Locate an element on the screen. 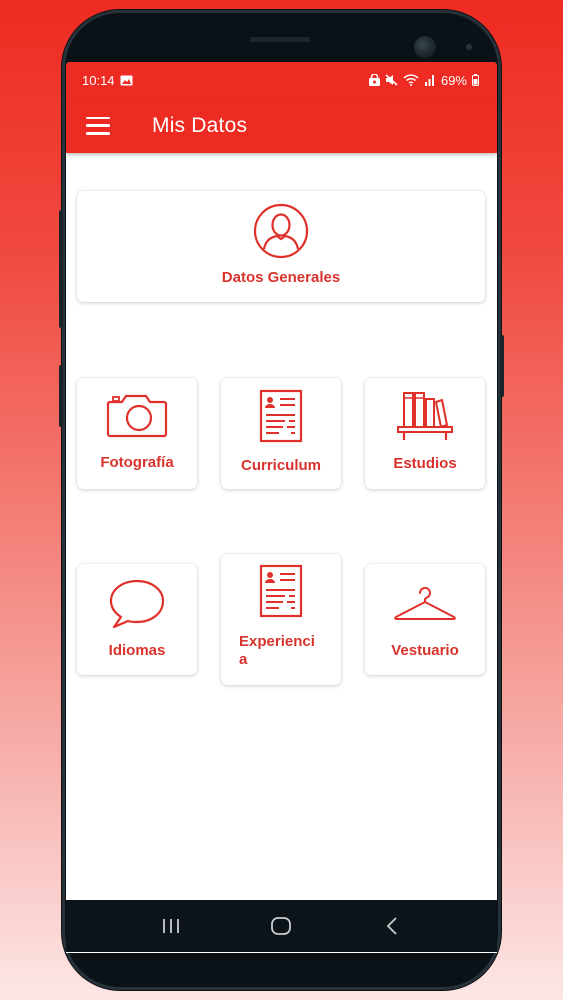  estudios-card: Estudios is located at coordinates (425, 433).